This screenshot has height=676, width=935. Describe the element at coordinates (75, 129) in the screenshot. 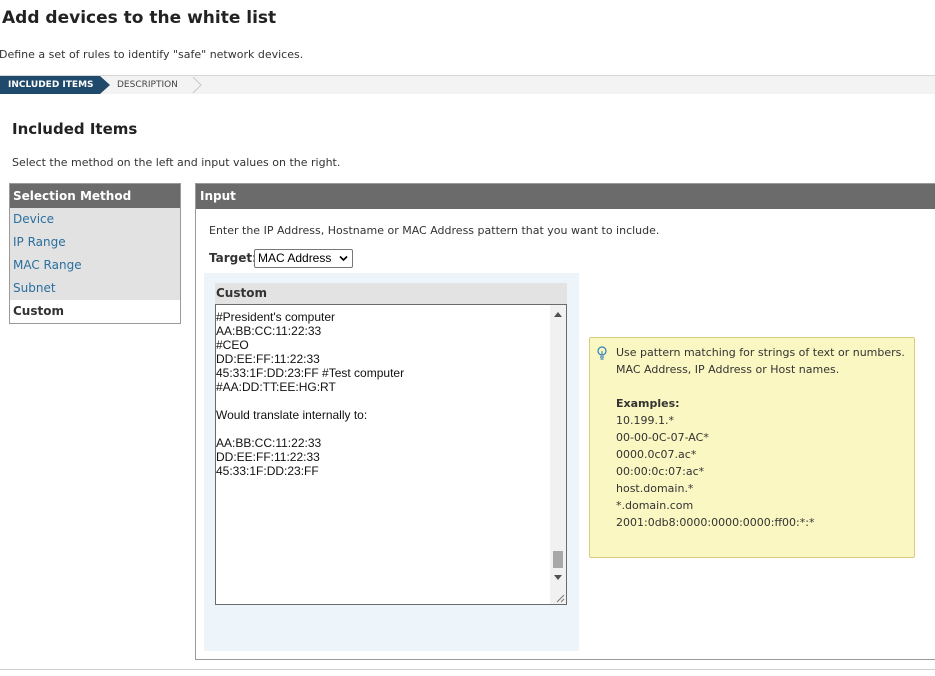

I see `section-title: Included Items` at that location.